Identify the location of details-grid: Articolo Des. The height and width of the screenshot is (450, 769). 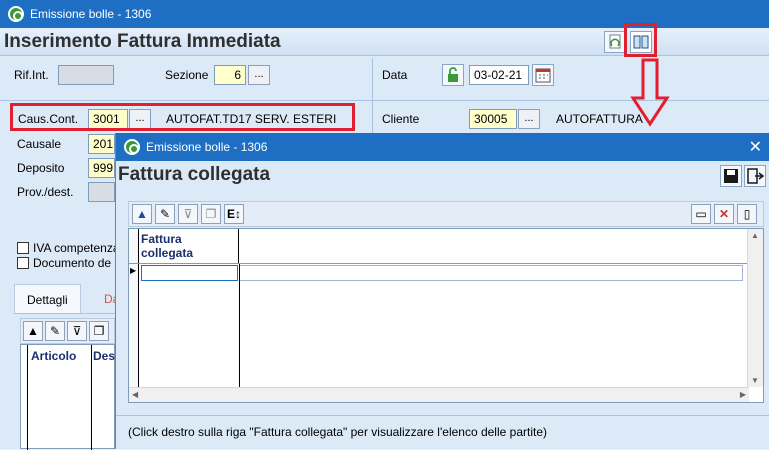
(68, 397).